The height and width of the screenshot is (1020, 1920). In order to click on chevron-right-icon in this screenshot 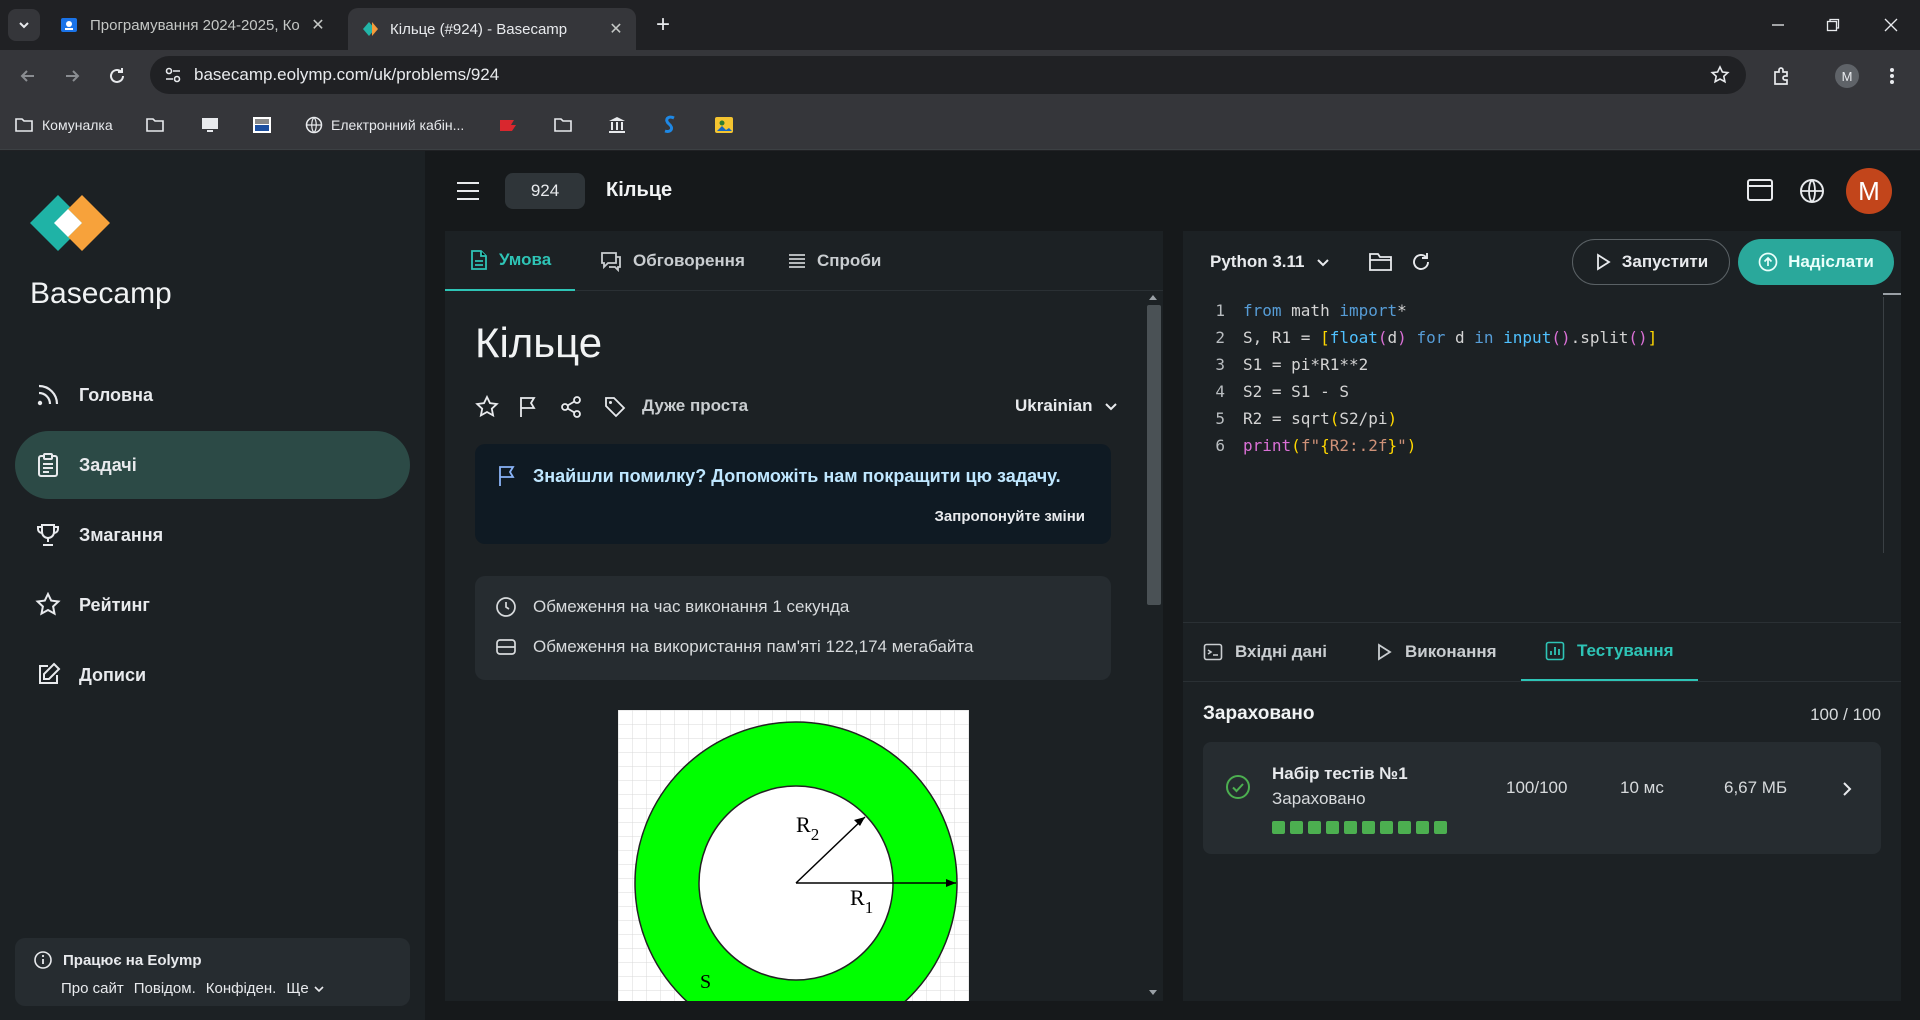, I will do `click(1847, 789)`.